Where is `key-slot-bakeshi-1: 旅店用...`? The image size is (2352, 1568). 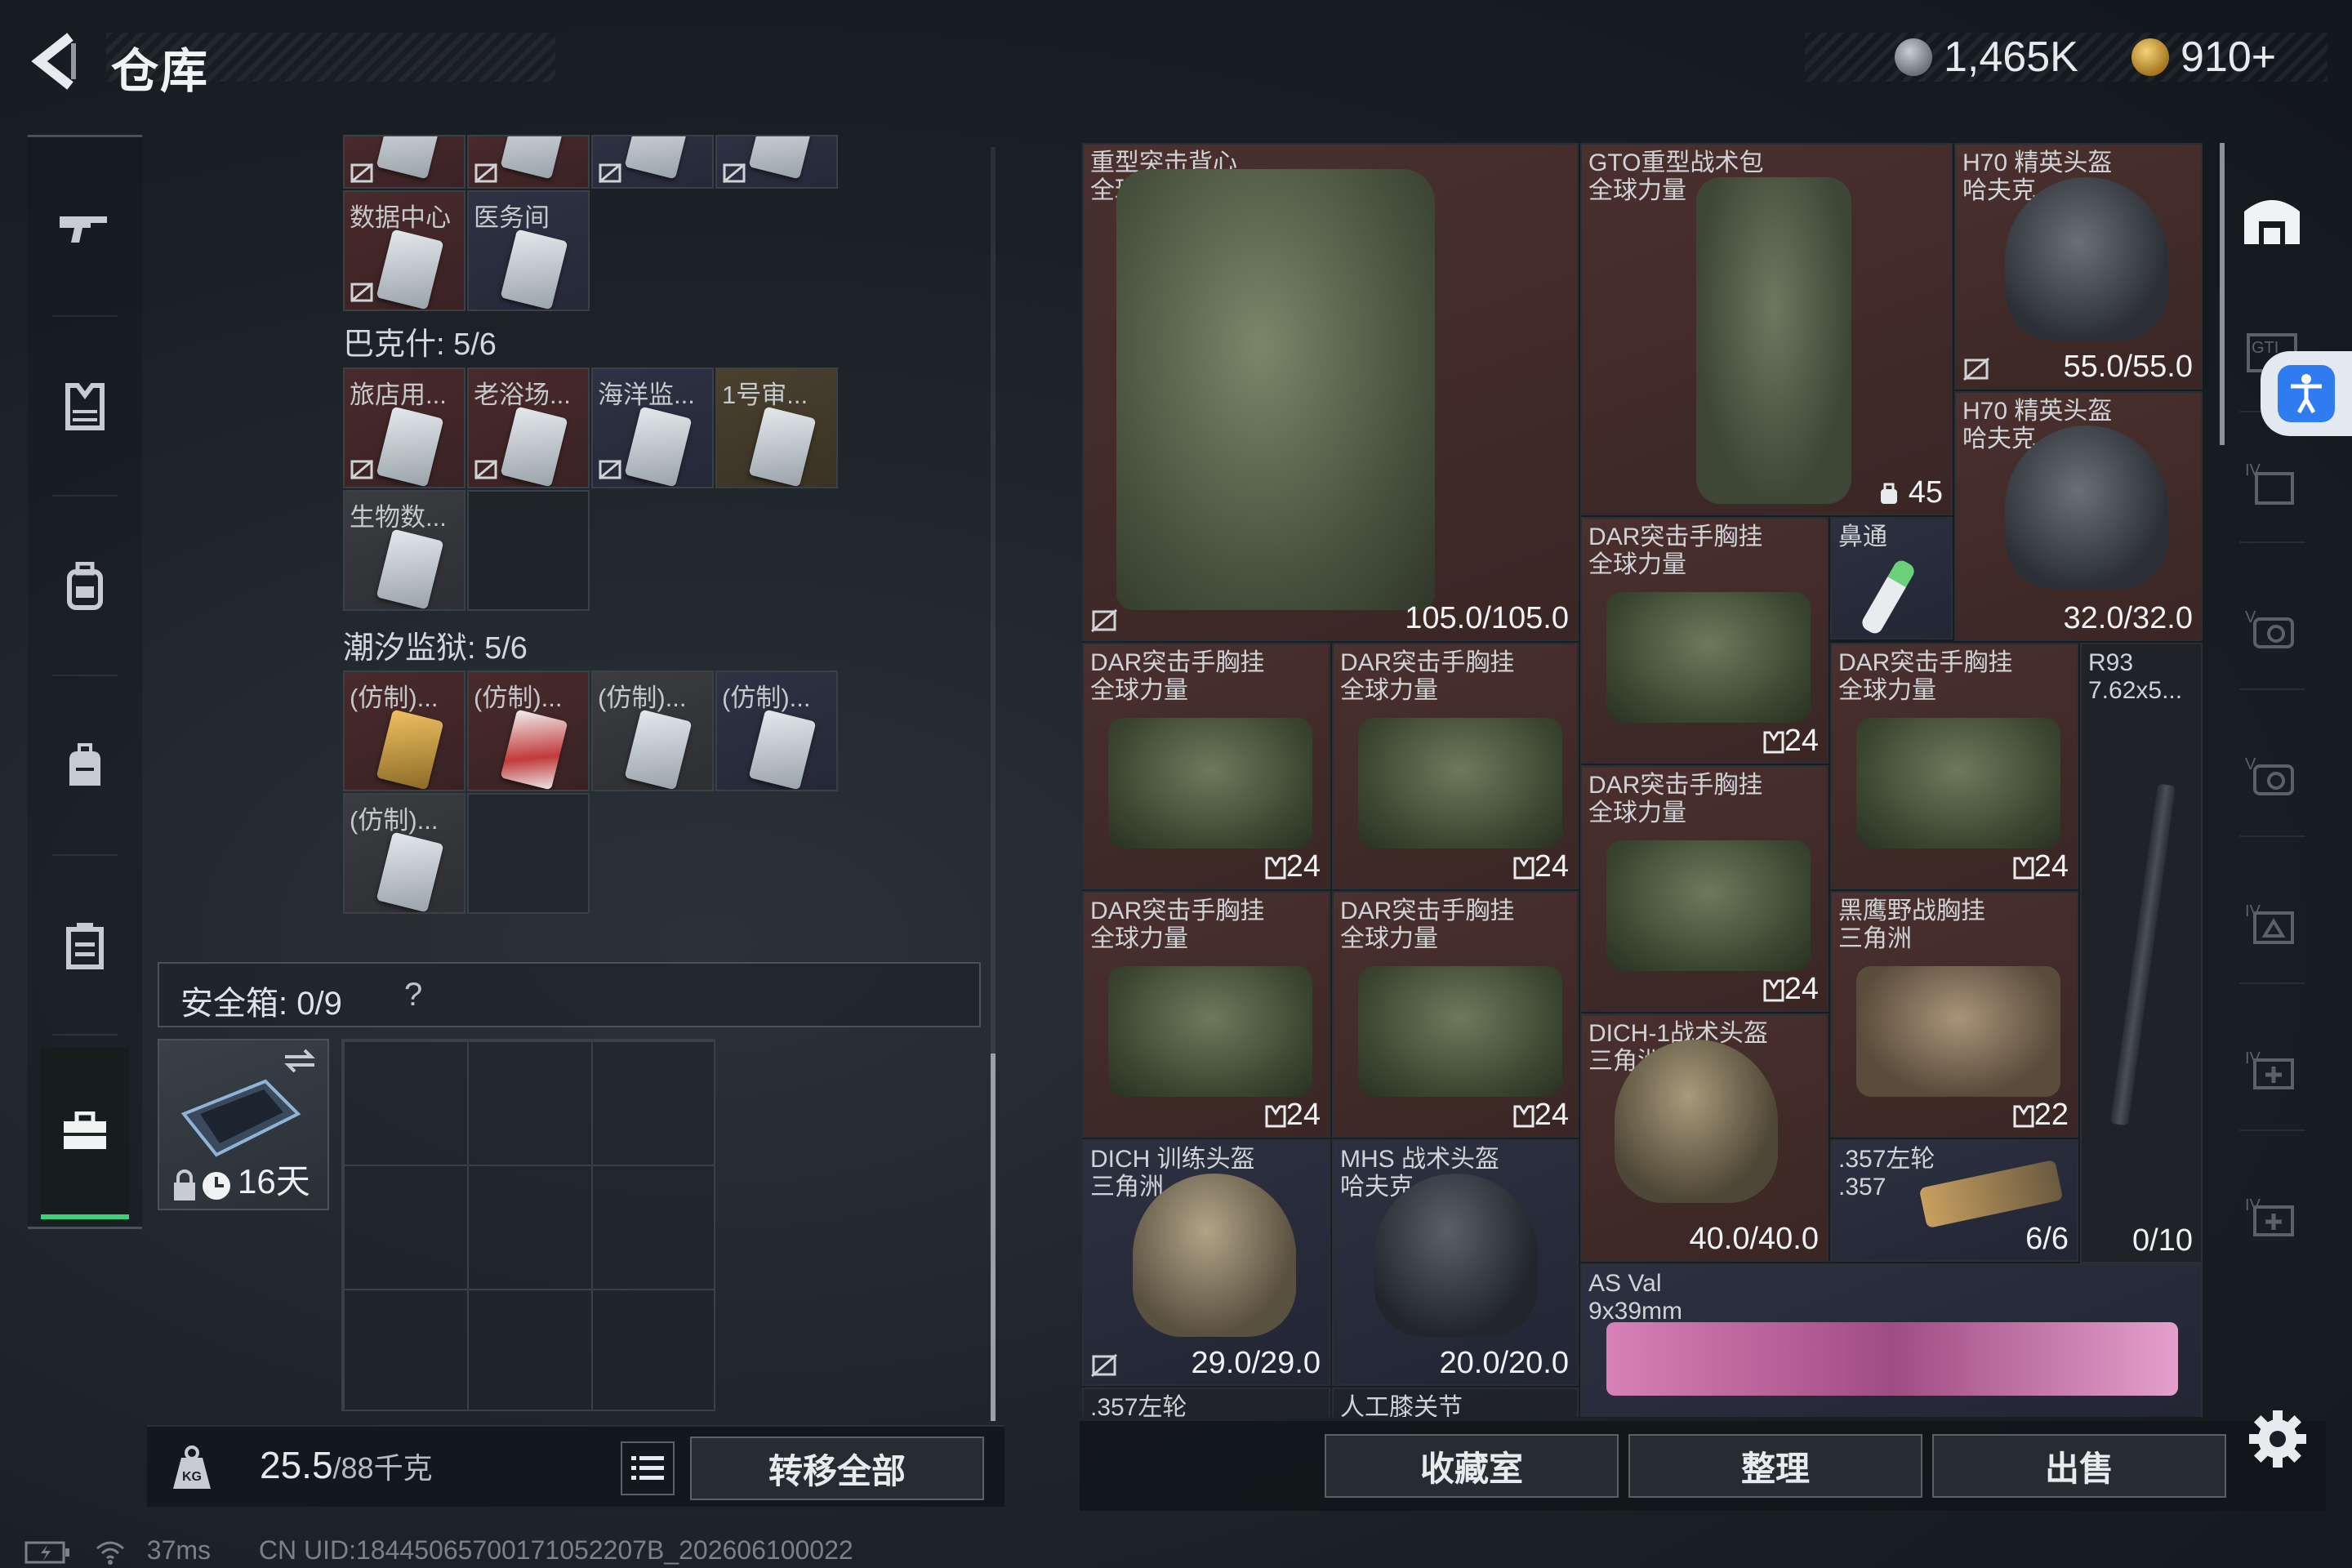
key-slot-bakeshi-1: 旅店用... is located at coordinates (404, 428).